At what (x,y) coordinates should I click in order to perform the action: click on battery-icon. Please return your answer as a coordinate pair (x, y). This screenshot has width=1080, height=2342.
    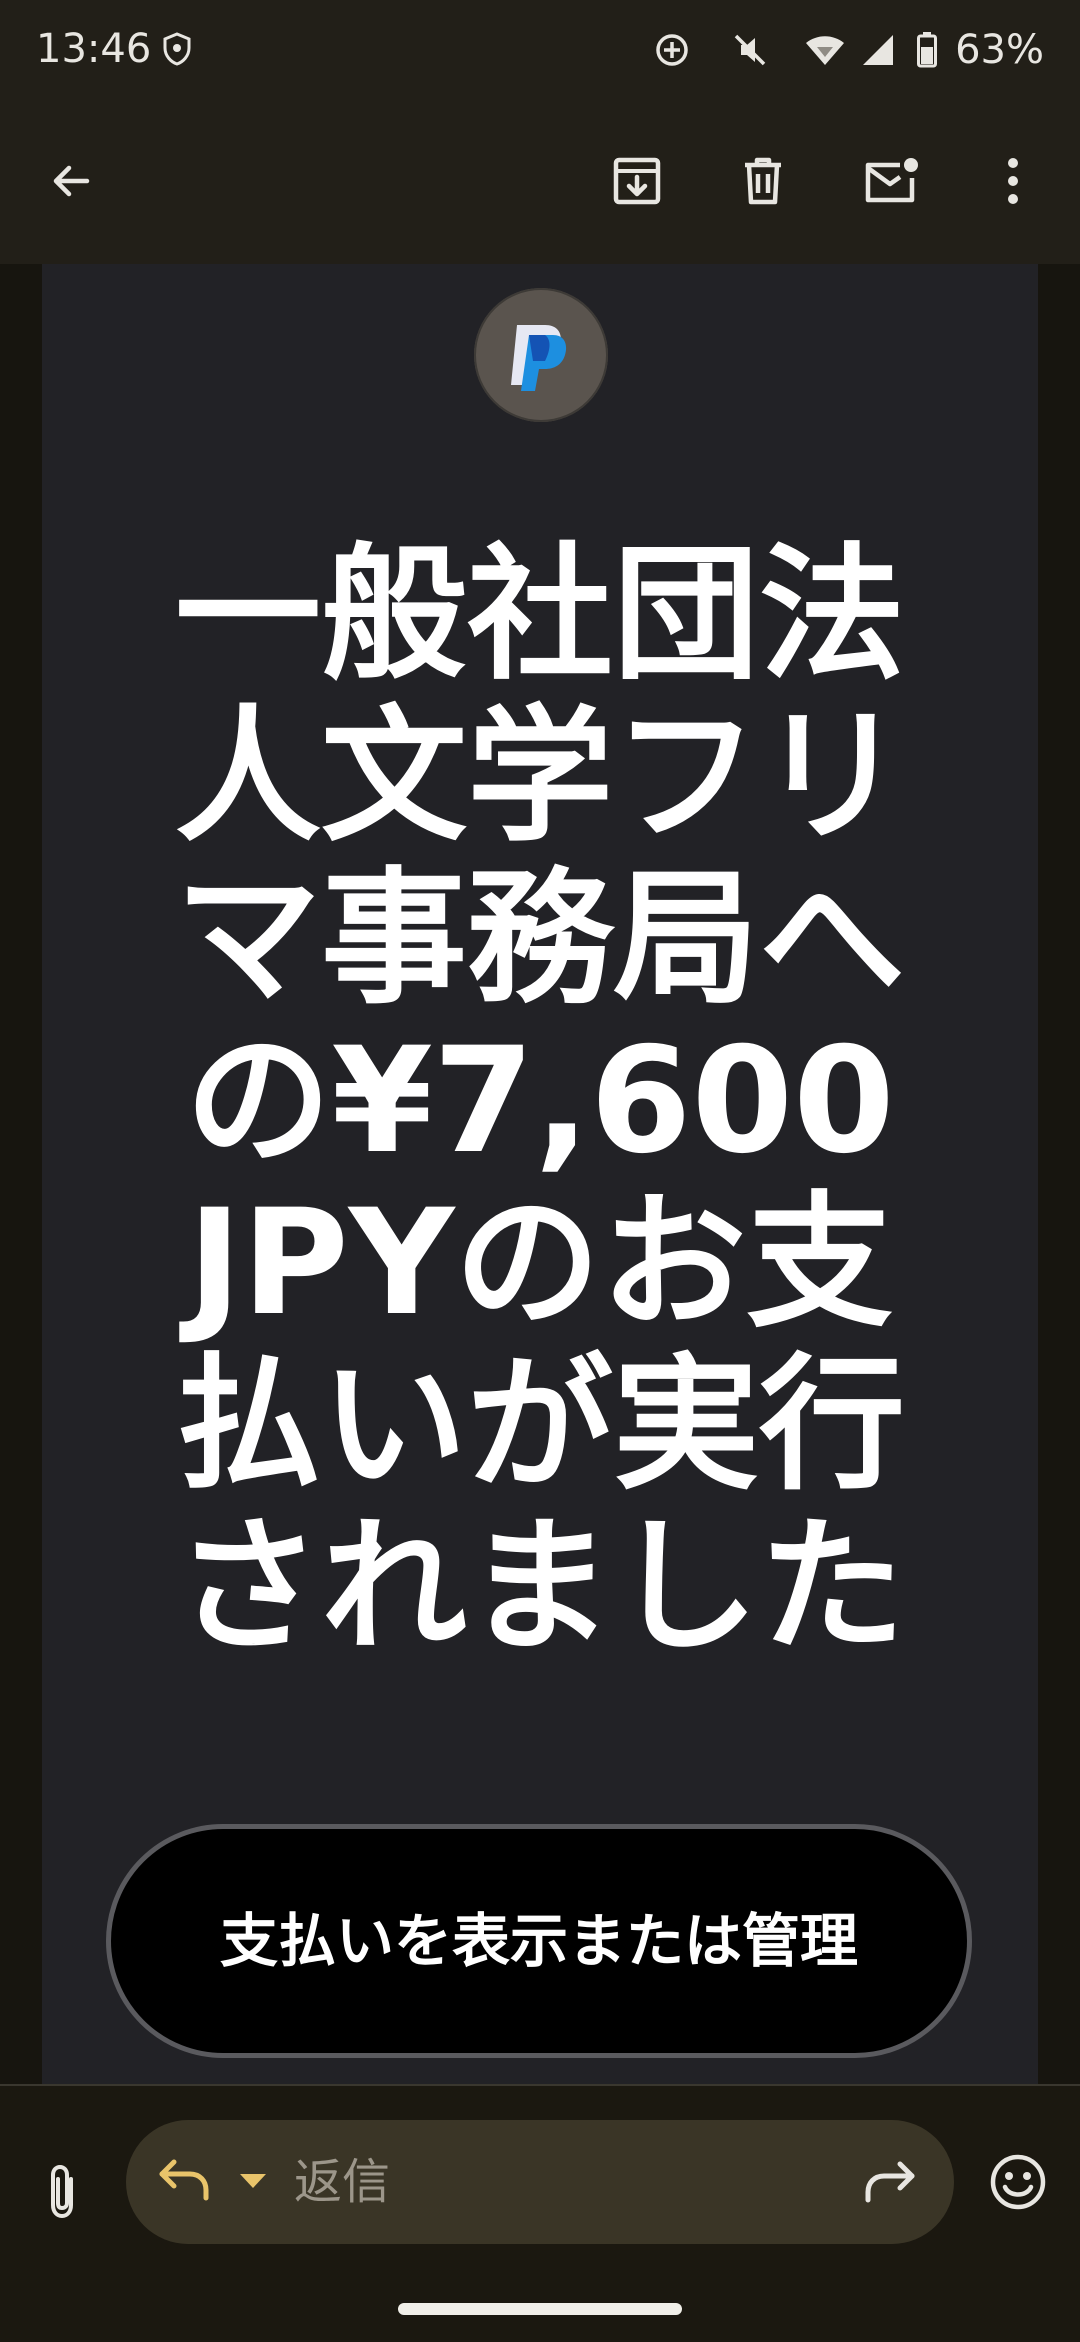
    Looking at the image, I should click on (927, 50).